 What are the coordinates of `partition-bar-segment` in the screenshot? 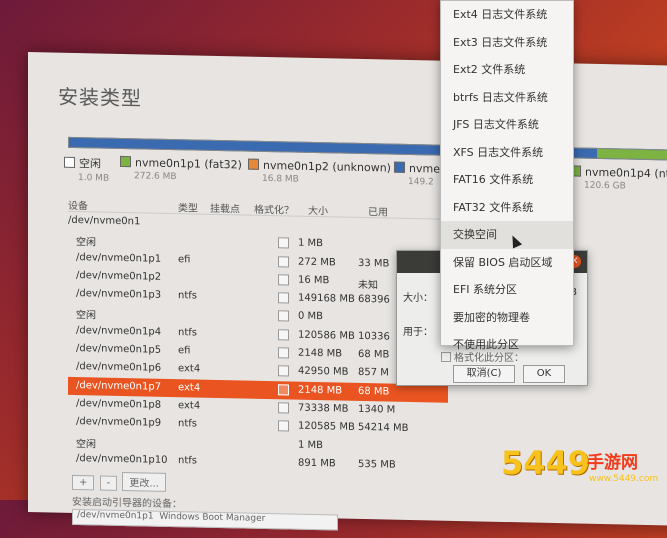 It's located at (632, 154).